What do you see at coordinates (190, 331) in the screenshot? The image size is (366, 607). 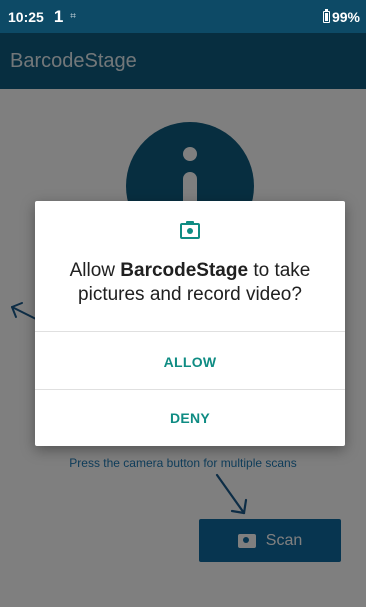 I see `dialog-divider` at bounding box center [190, 331].